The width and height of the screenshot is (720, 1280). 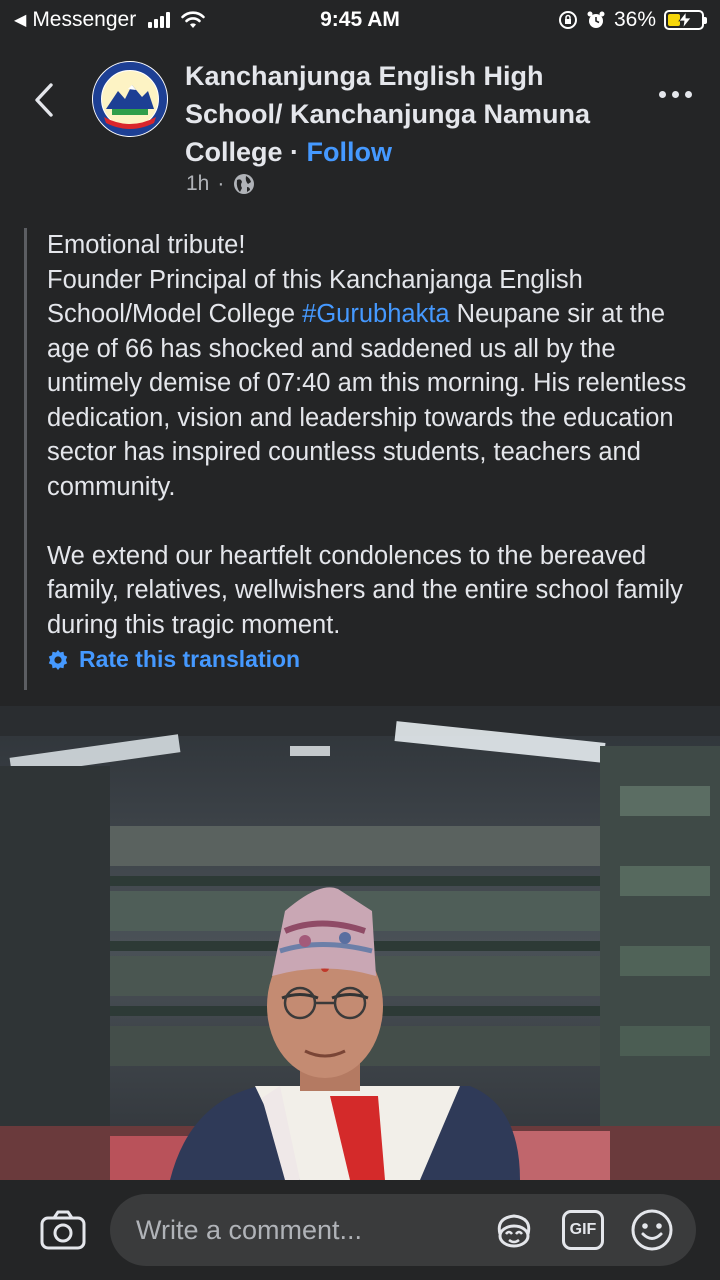 What do you see at coordinates (596, 19) in the screenshot?
I see `alarm-icon` at bounding box center [596, 19].